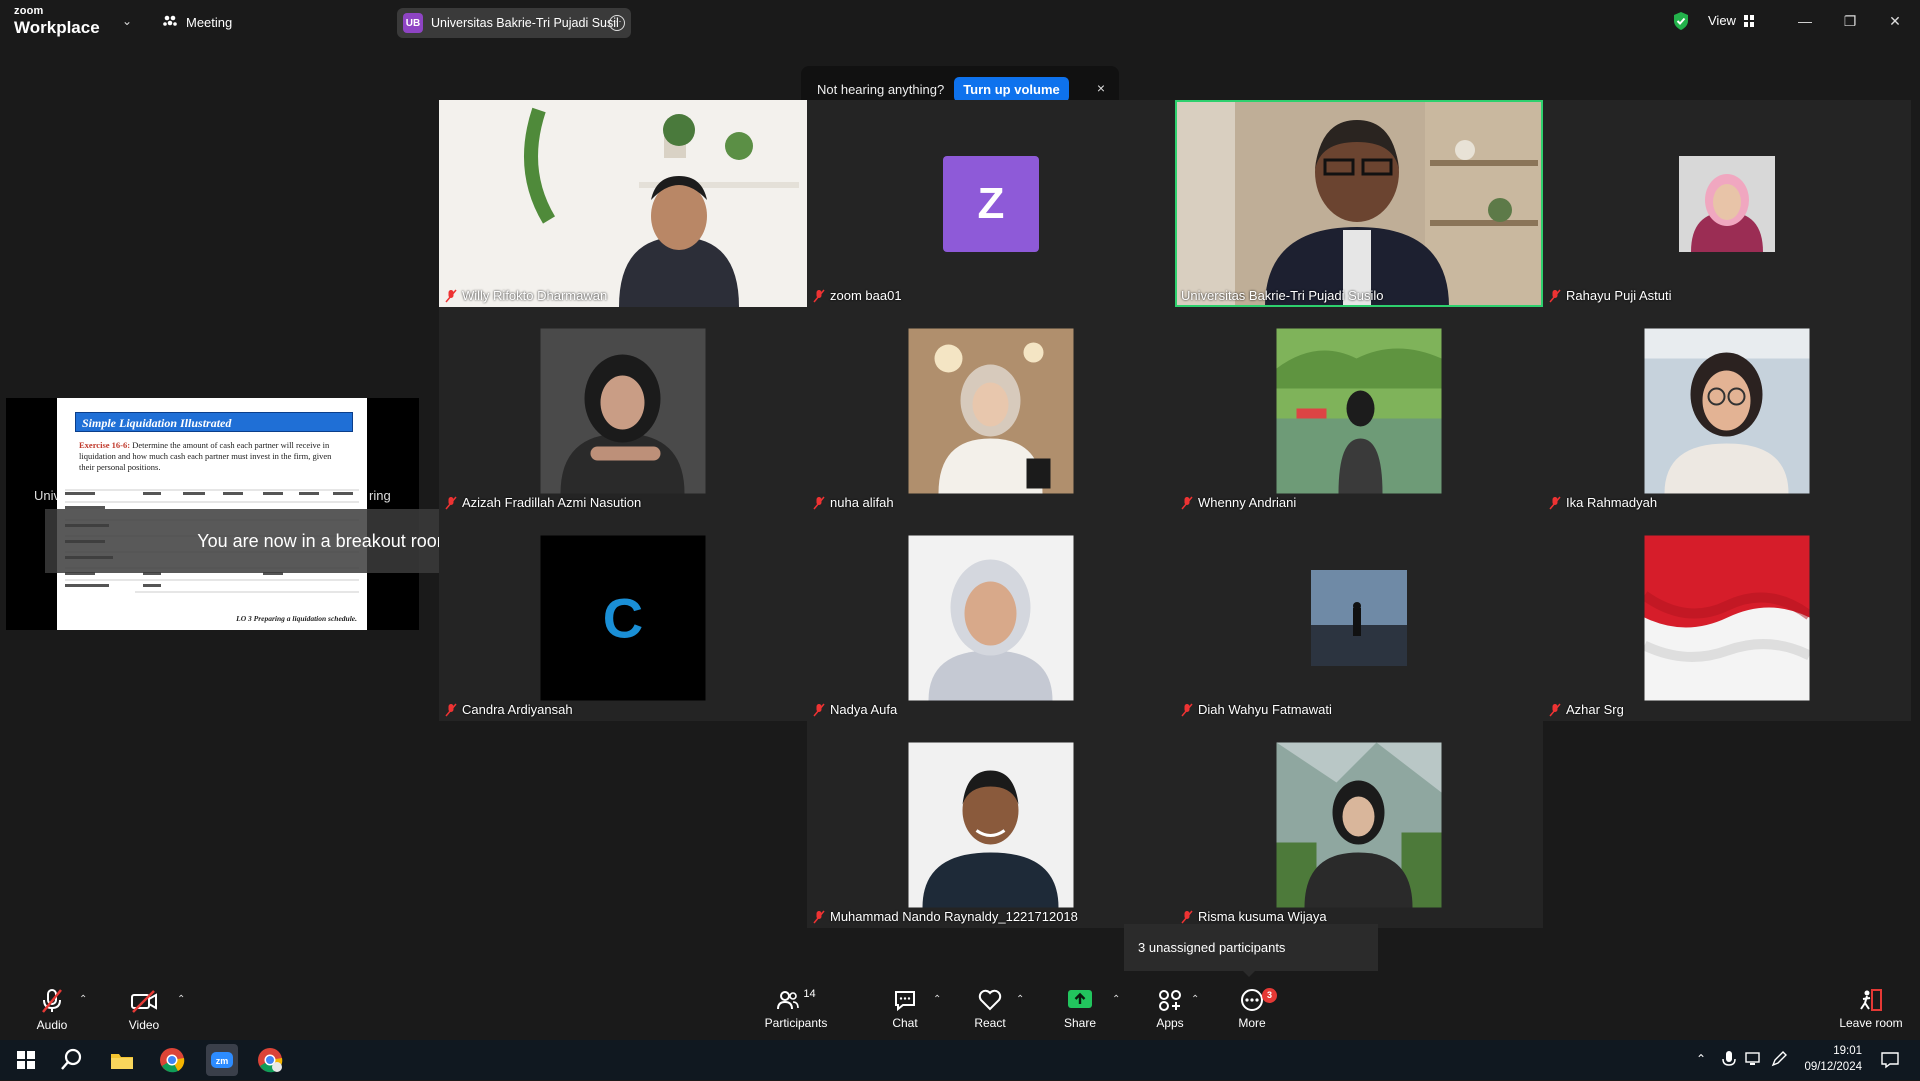 Image resolution: width=1920 pixels, height=1081 pixels. What do you see at coordinates (1080, 999) in the screenshot?
I see `share-screen-icon` at bounding box center [1080, 999].